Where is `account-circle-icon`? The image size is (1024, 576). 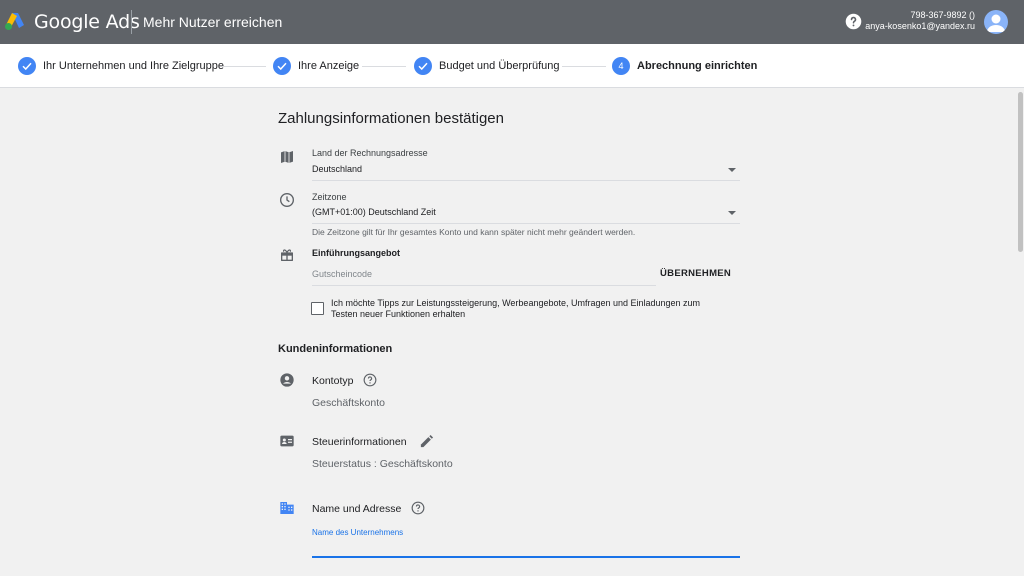
account-circle-icon is located at coordinates (287, 380).